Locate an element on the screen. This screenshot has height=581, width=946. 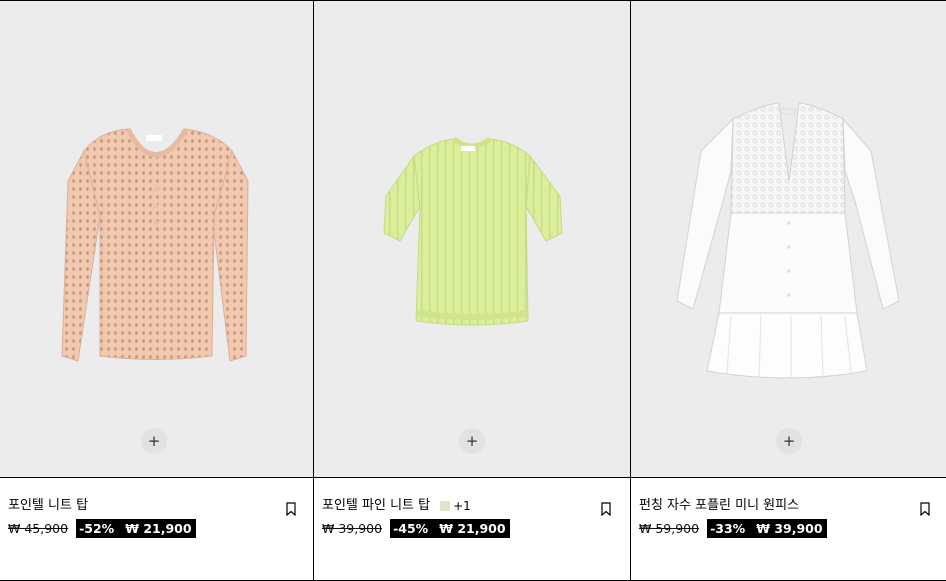
product-info: 포인텔 파인 니트 탑 +1 ₩ 39,900 -45% ₩ 21,900 is located at coordinates (472, 529).